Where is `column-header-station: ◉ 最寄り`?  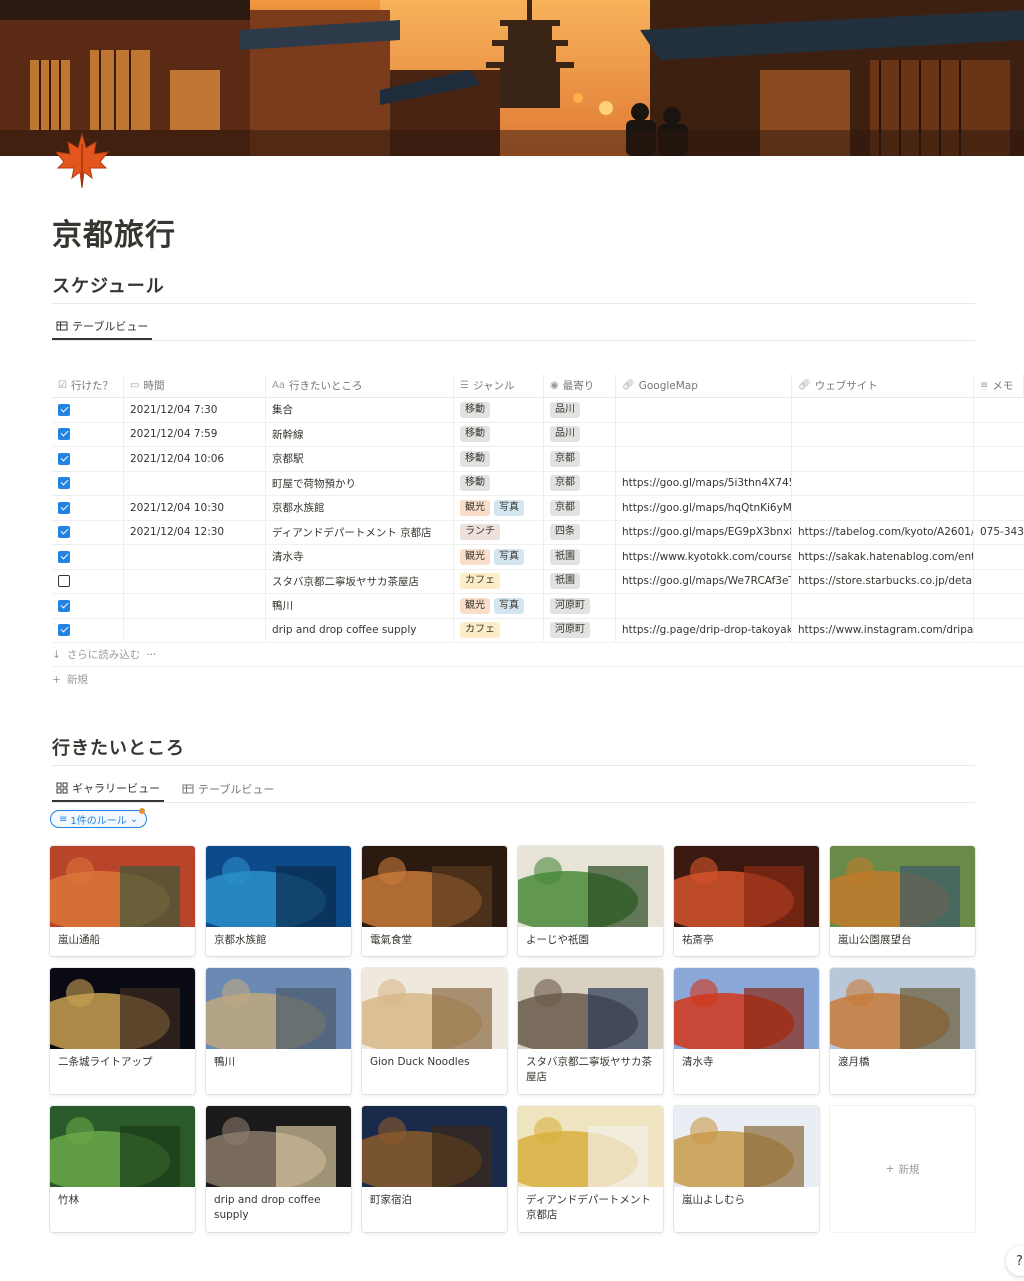
column-header-station: ◉ 最寄り is located at coordinates (580, 385).